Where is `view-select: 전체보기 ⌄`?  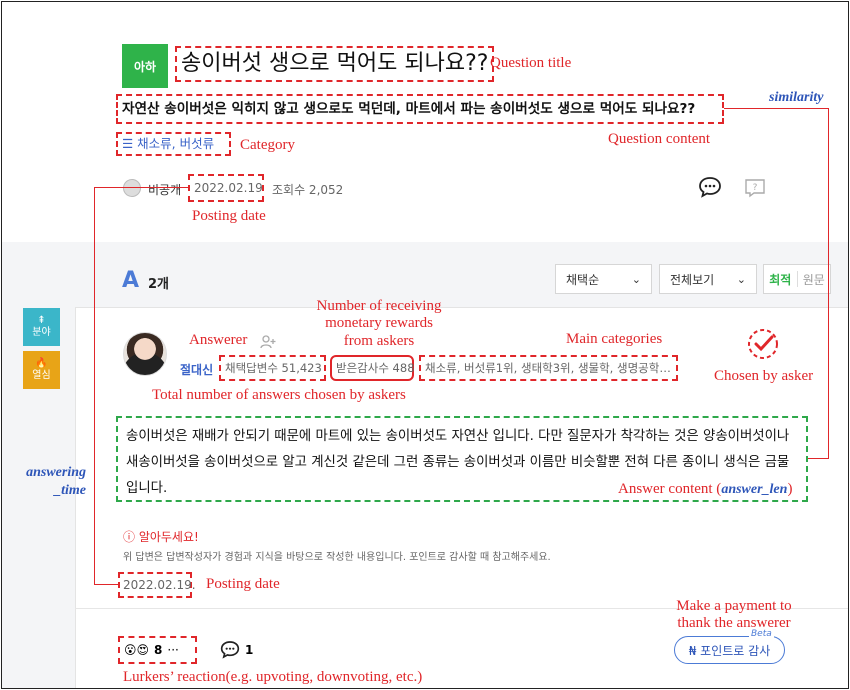
view-select: 전체보기 ⌄ is located at coordinates (708, 279).